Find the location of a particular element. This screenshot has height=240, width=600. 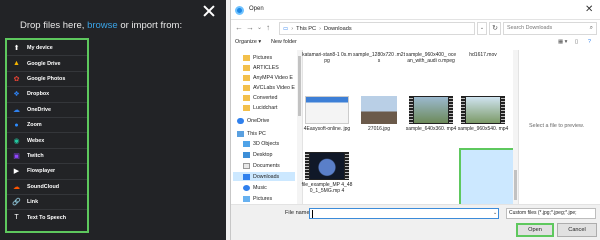

import-source-item: ⬆ My device is located at coordinates (47, 49).